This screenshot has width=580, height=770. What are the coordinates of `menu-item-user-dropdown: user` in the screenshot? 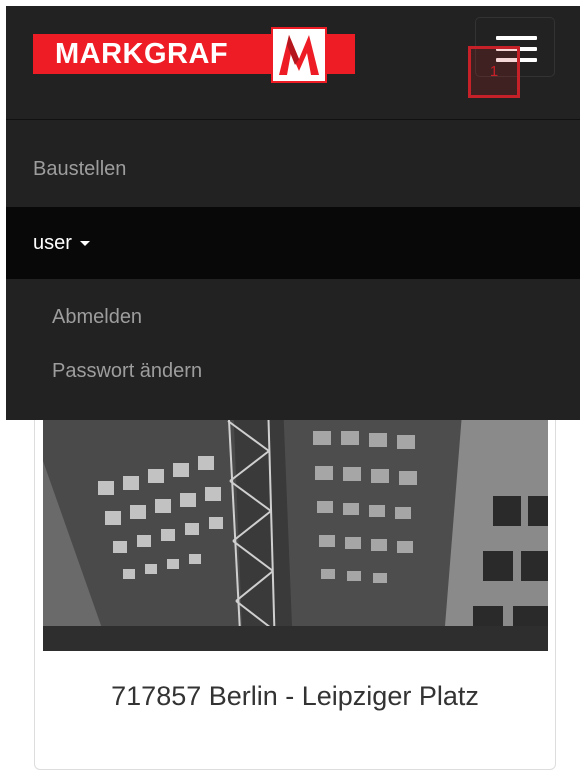 It's located at (293, 243).